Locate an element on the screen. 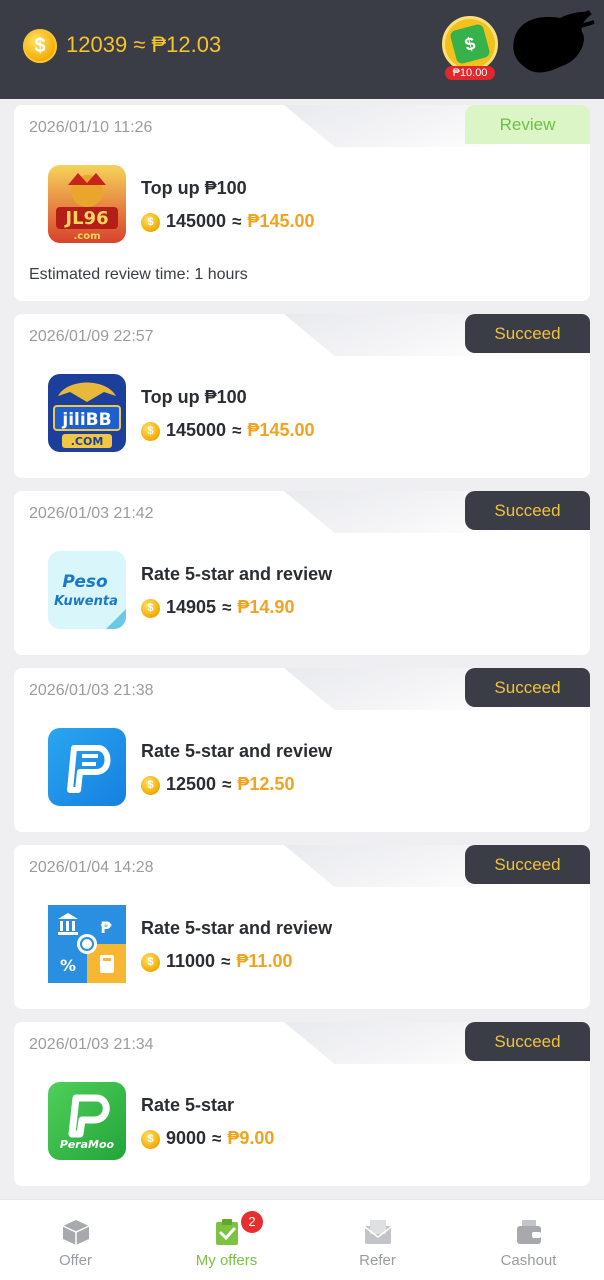  nav-label: Offer is located at coordinates (75, 1260).